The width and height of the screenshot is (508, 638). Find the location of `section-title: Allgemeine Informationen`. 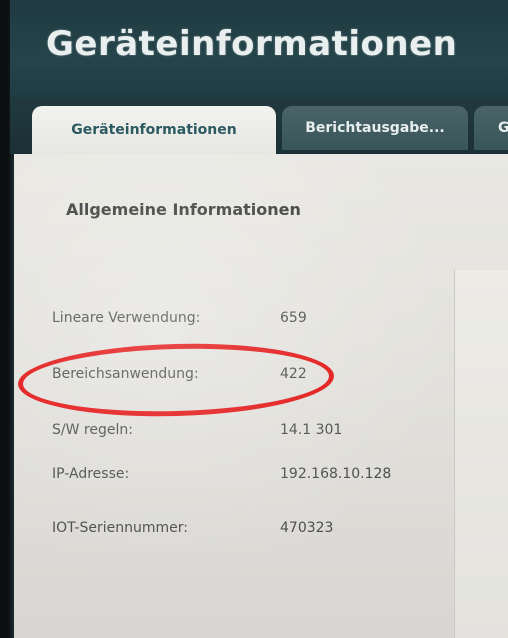

section-title: Allgemeine Informationen is located at coordinates (183, 209).